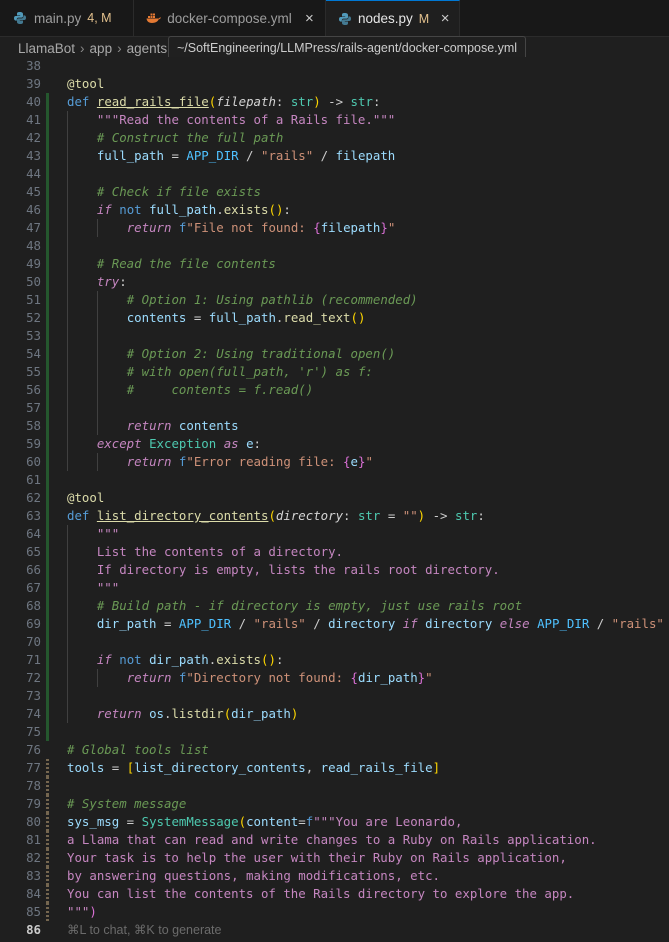 The width and height of the screenshot is (669, 942). What do you see at coordinates (33, 119) in the screenshot?
I see `line-number: 41` at bounding box center [33, 119].